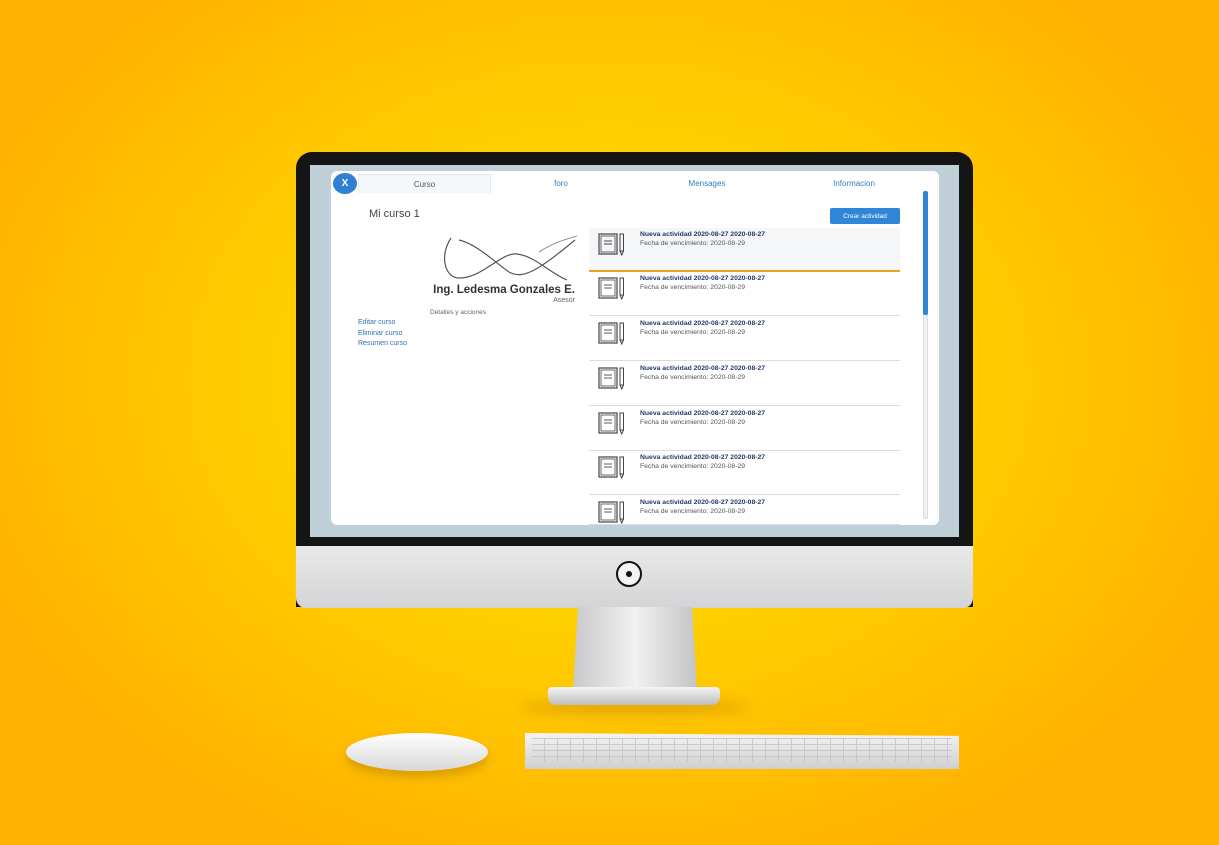 The width and height of the screenshot is (1219, 845). What do you see at coordinates (380, 333) in the screenshot?
I see `delete-course-link: Eliminar curso` at bounding box center [380, 333].